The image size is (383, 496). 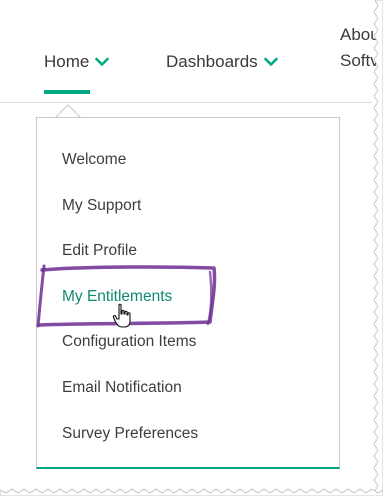 What do you see at coordinates (67, 61) in the screenshot?
I see `nav-home-label: Home` at bounding box center [67, 61].